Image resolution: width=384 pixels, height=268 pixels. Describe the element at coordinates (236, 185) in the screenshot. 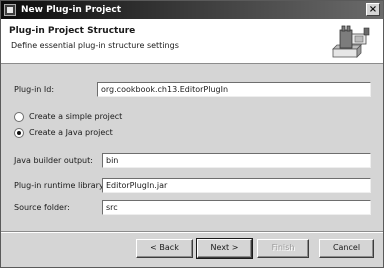

I see `runtime-library-field: EditorPlugIn.jar` at that location.